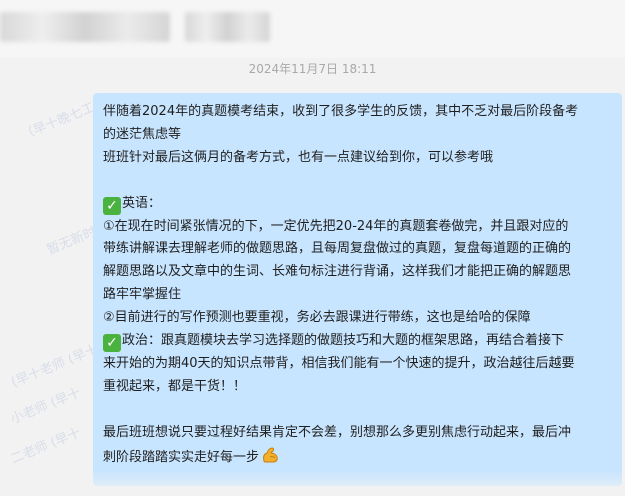 The image size is (625, 496). What do you see at coordinates (85, 27) in the screenshot?
I see `blurred-contact-name` at bounding box center [85, 27].